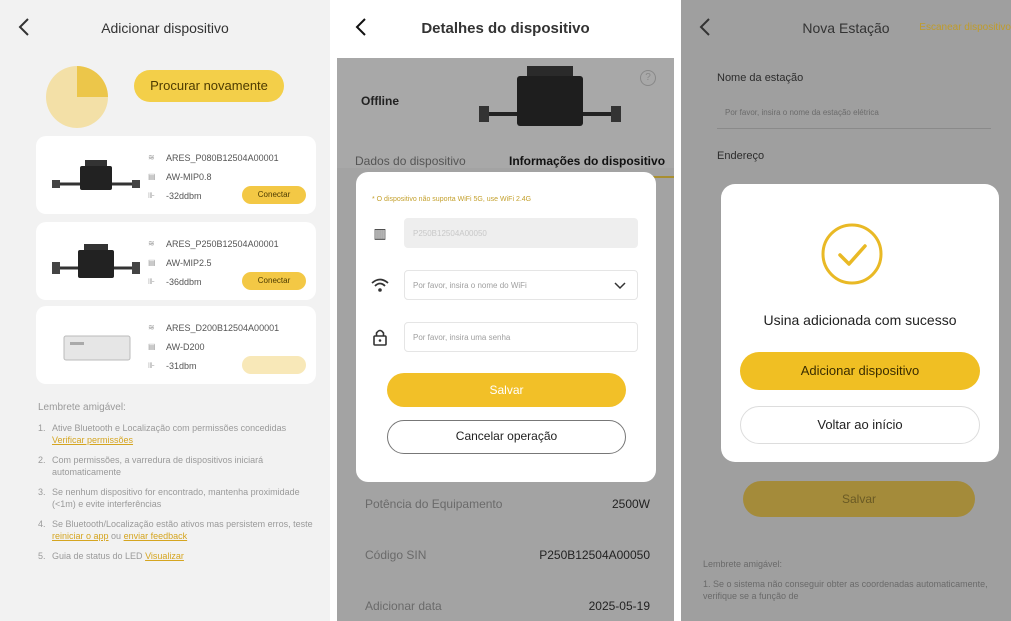 This screenshot has height=621, width=1011. What do you see at coordinates (185, 346) in the screenshot?
I see `device-model: AW-D200` at bounding box center [185, 346].